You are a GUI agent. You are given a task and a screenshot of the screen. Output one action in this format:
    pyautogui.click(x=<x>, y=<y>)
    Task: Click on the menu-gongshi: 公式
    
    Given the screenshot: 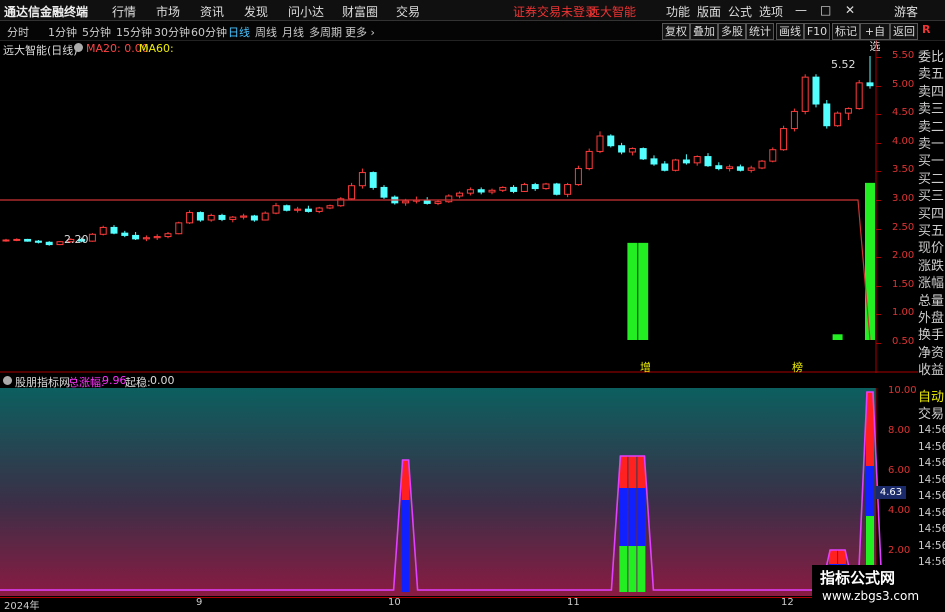 What is the action you would take?
    pyautogui.click(x=740, y=11)
    